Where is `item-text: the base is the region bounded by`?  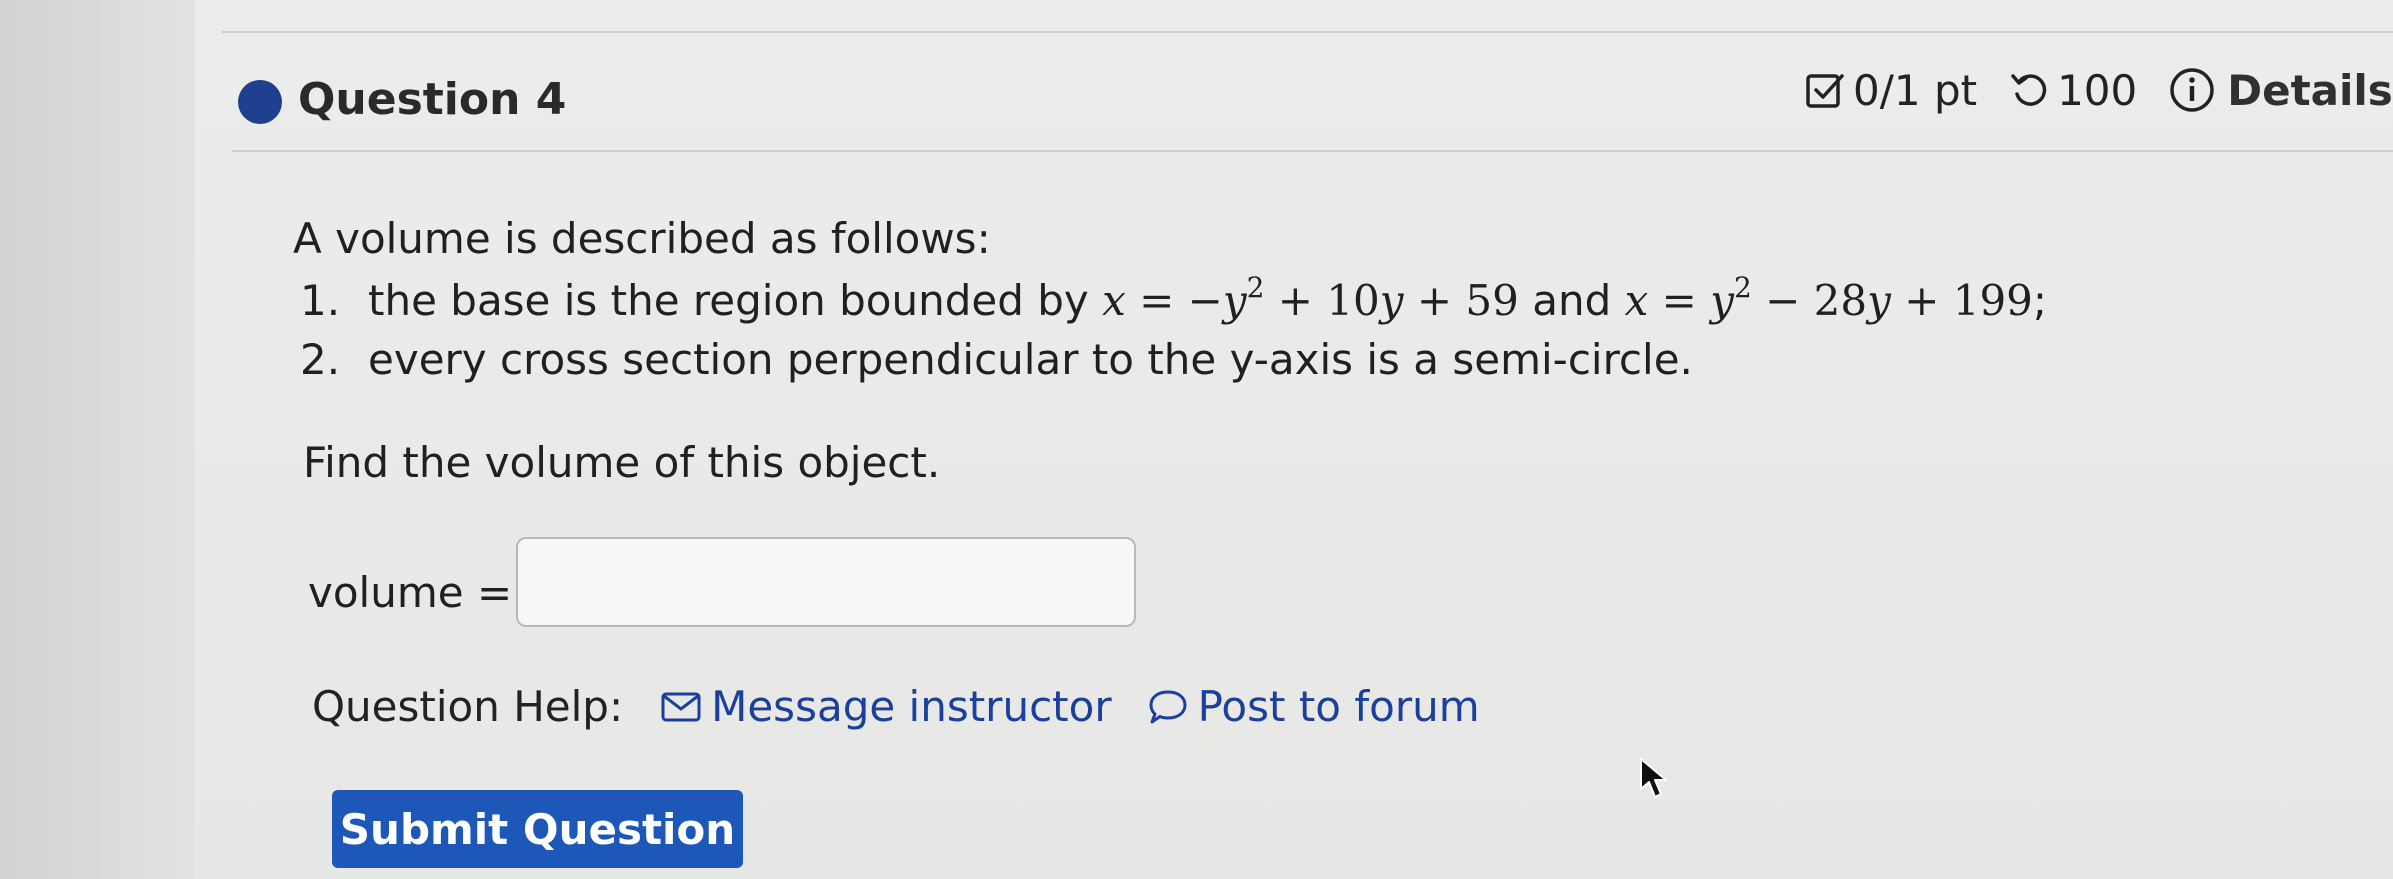
item-text: the base is the region bounded by is located at coordinates (728, 300).